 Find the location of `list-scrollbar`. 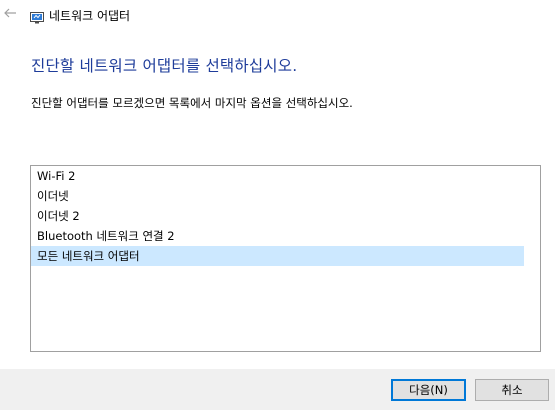

list-scrollbar is located at coordinates (532, 258).